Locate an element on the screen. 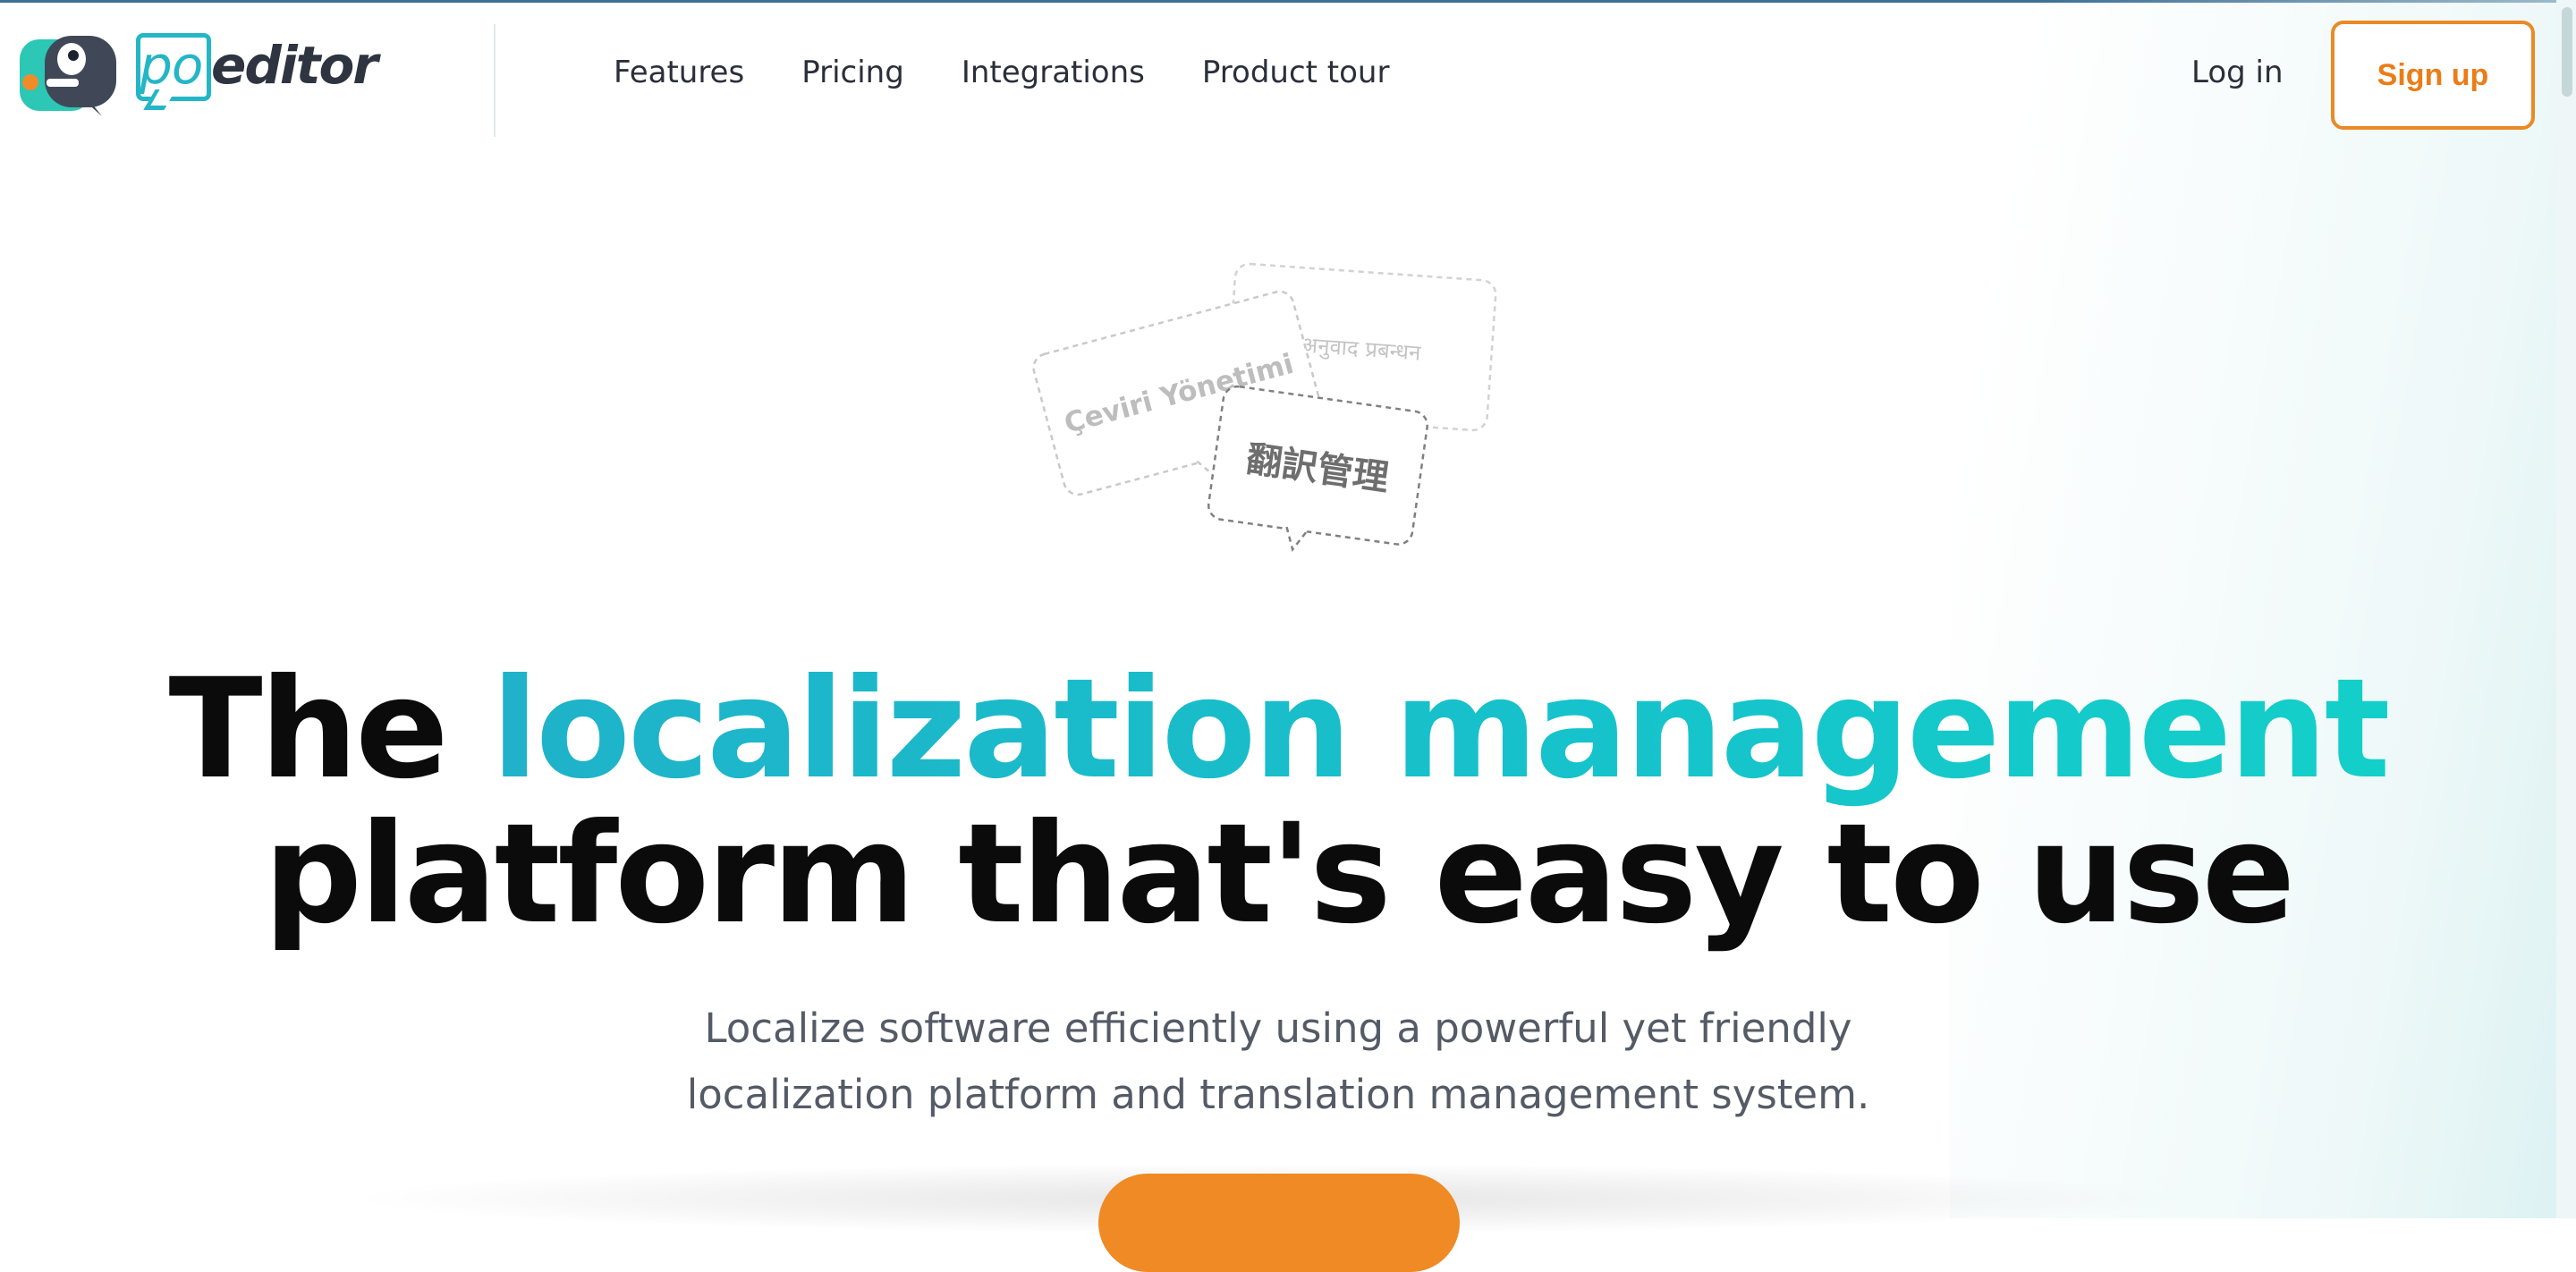 This screenshot has height=1272, width=2576. login-link: Log in is located at coordinates (2237, 72).